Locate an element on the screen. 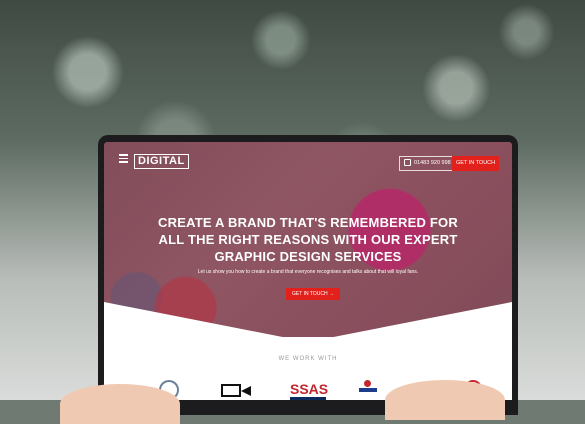 The height and width of the screenshot is (424, 585). client-logo-ssas: SSAS is located at coordinates (309, 390).